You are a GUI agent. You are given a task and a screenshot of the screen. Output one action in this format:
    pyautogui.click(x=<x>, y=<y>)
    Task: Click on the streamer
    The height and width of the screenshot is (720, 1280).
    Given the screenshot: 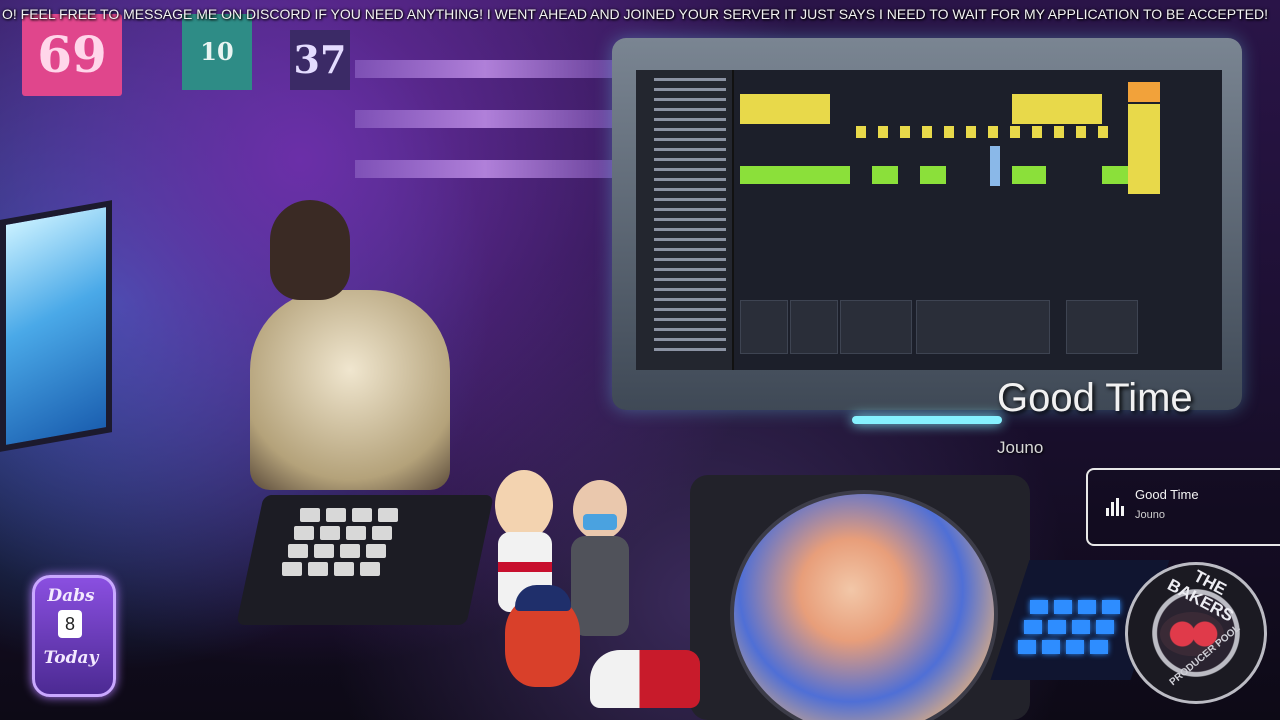 What is the action you would take?
    pyautogui.click(x=350, y=350)
    